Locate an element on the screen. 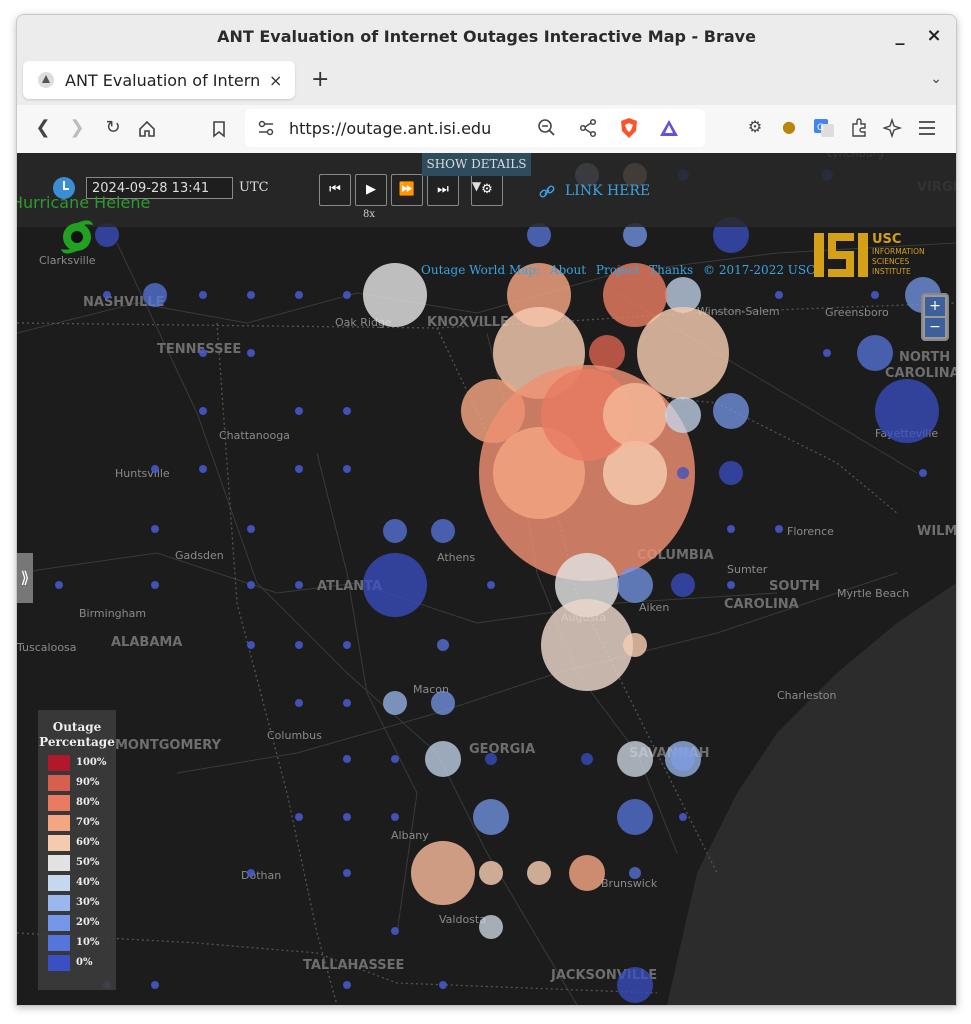  copyright-link: © 2017-2022 USC is located at coordinates (759, 270).